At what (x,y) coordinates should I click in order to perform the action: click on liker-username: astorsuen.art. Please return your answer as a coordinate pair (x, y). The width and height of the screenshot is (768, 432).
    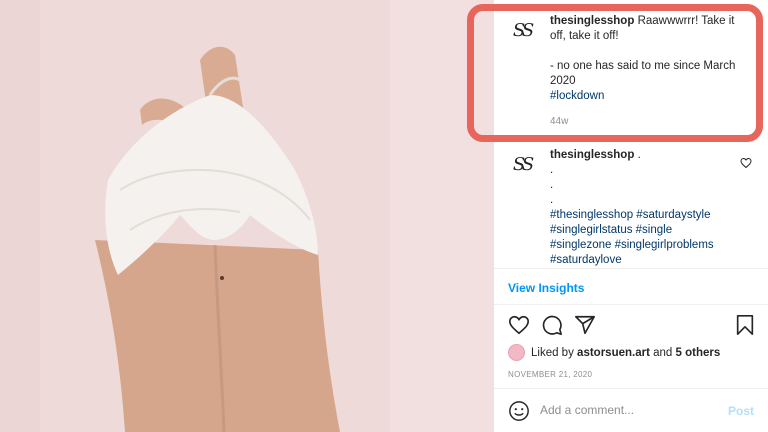
    Looking at the image, I should click on (613, 353).